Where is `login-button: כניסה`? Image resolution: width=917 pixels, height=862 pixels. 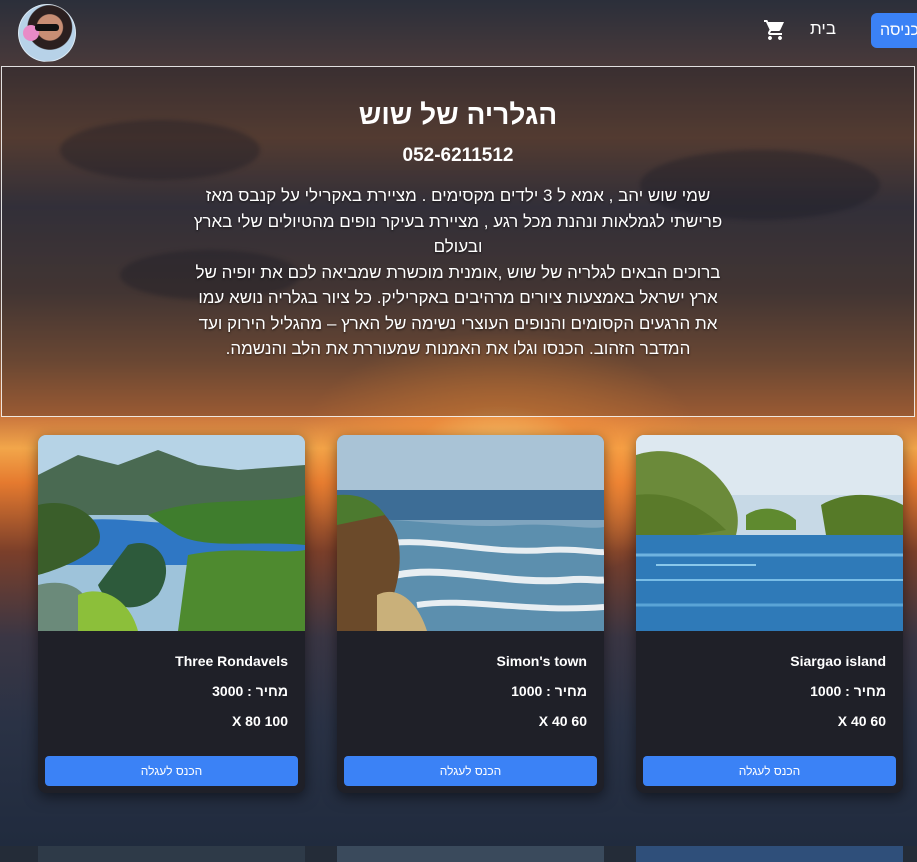
login-button: כניסה is located at coordinates (894, 30).